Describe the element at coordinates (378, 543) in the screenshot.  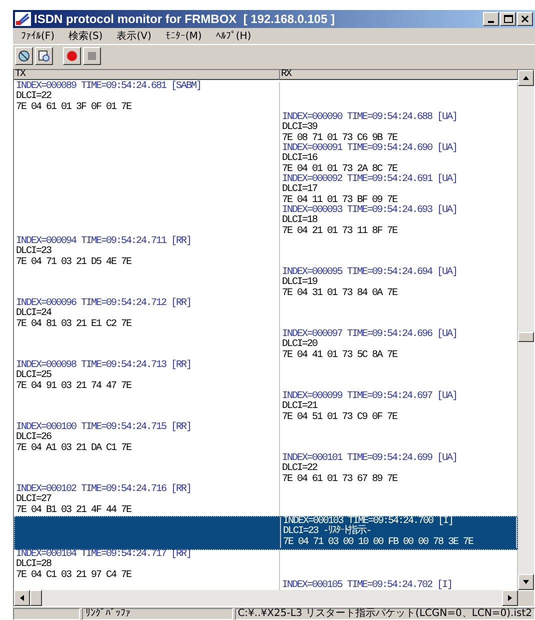
I see `record-line: 7E 04 71 03 00 10 00 FB 00 00 78 3E 7E` at that location.